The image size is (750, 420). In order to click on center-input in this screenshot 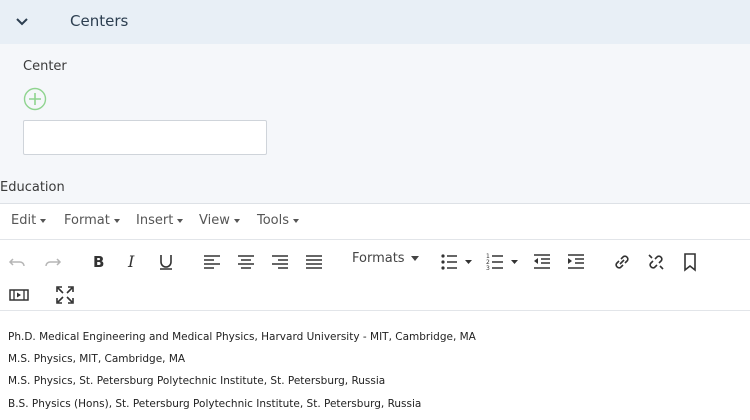, I will do `click(145, 137)`.